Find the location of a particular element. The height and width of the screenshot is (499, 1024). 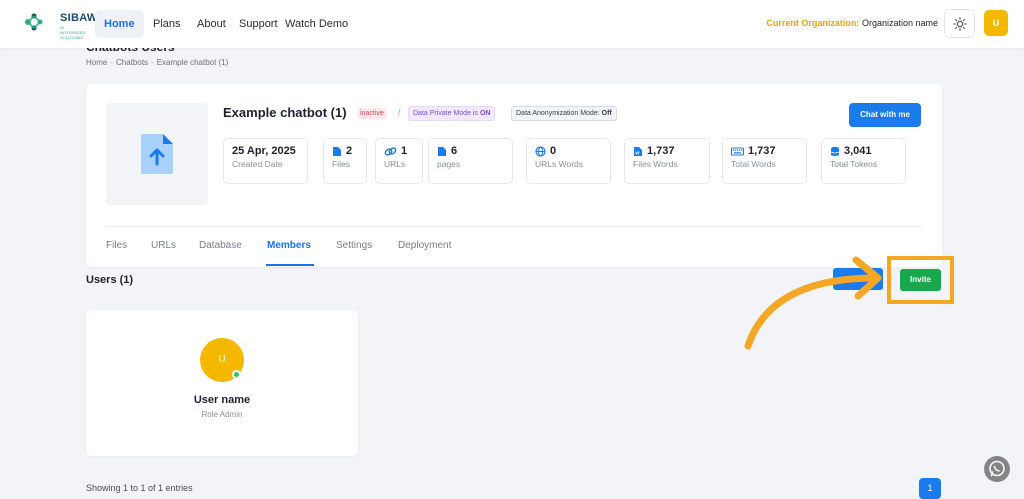

logo-subtext: AI INTEGRATED SOLUTIONS is located at coordinates (73, 32).